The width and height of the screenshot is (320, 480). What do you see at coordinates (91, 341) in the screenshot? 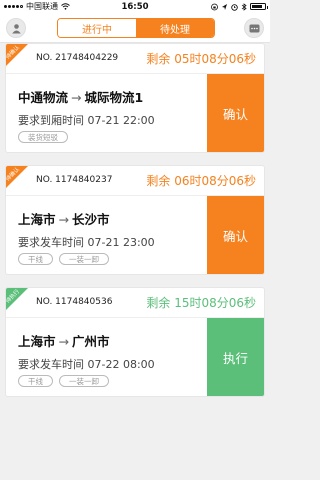
I see `route-destination: 广州市` at bounding box center [91, 341].